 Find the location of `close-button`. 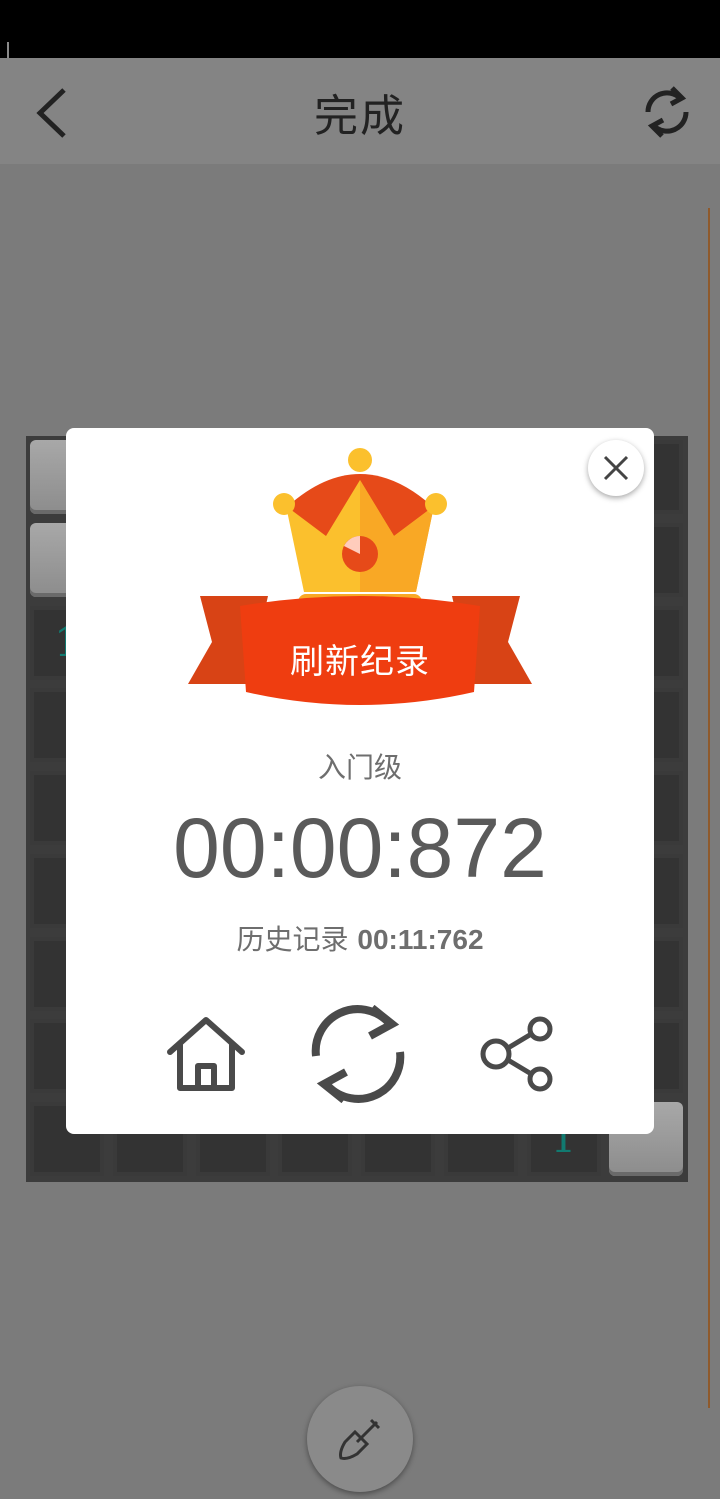

close-button is located at coordinates (616, 468).